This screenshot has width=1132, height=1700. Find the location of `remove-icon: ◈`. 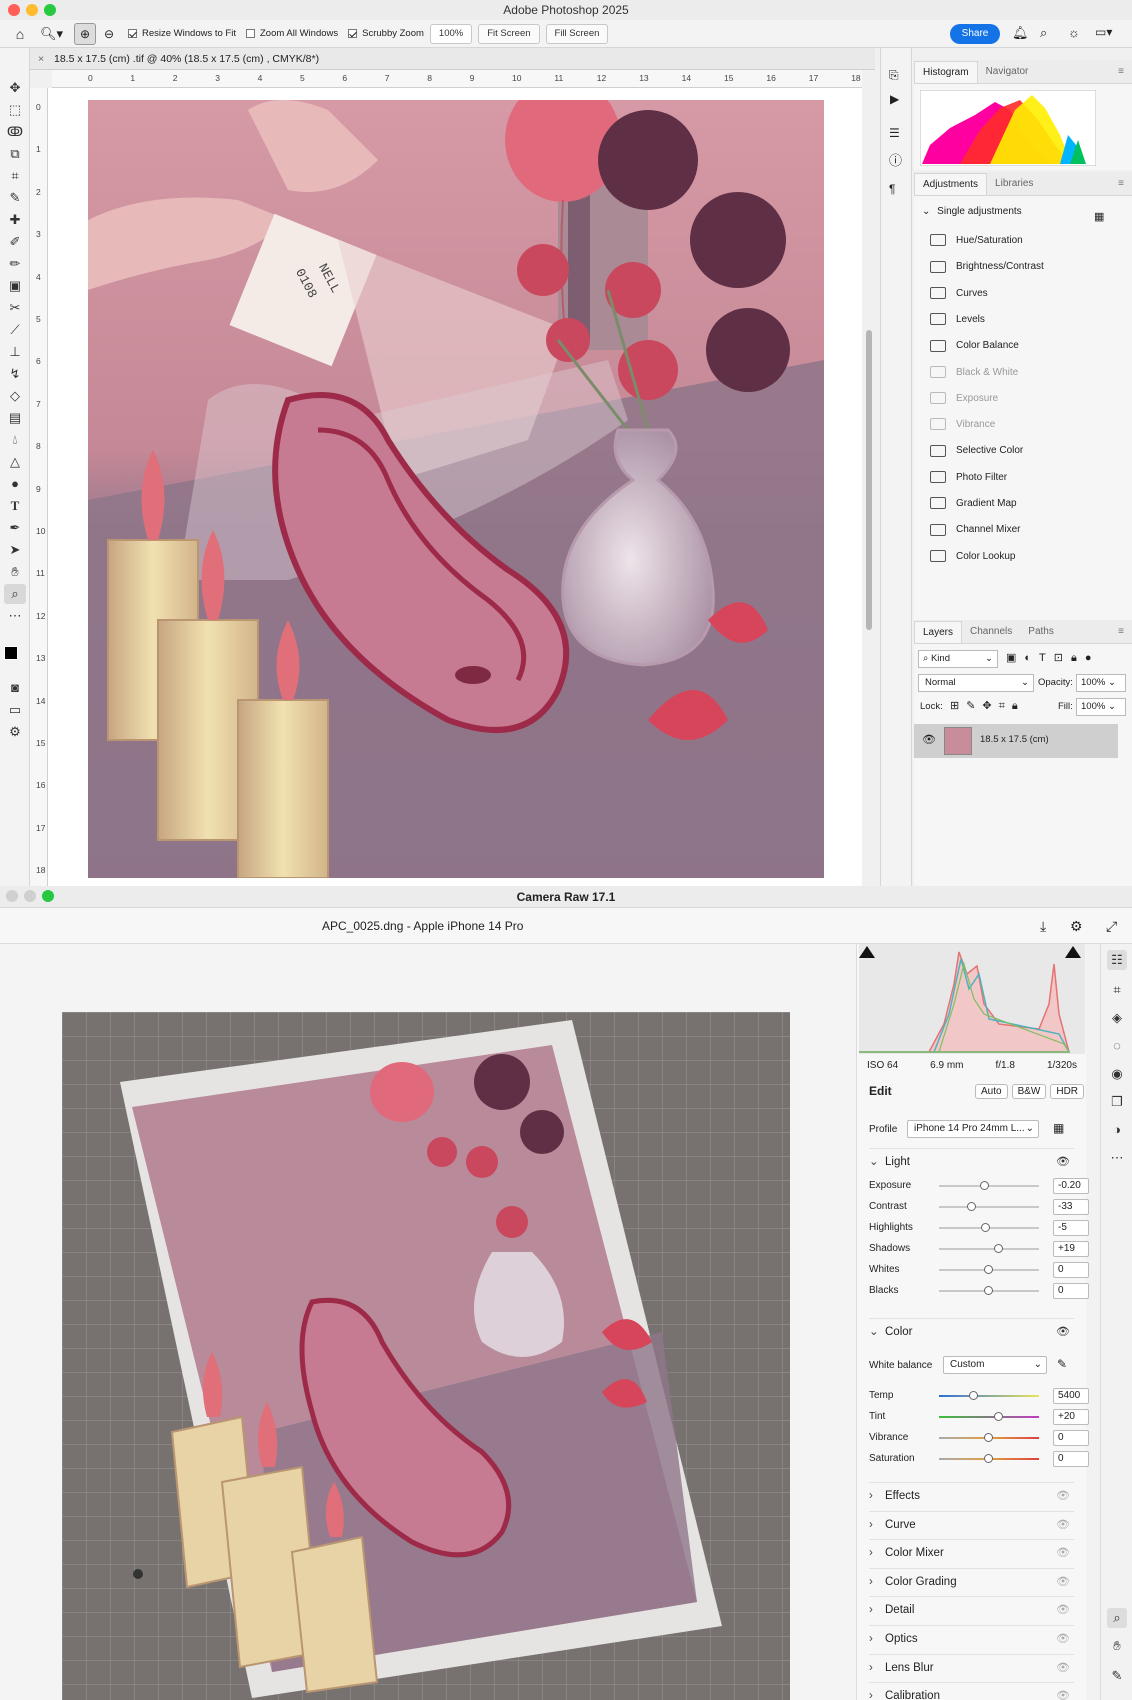

remove-icon: ◈ is located at coordinates (1117, 1018).